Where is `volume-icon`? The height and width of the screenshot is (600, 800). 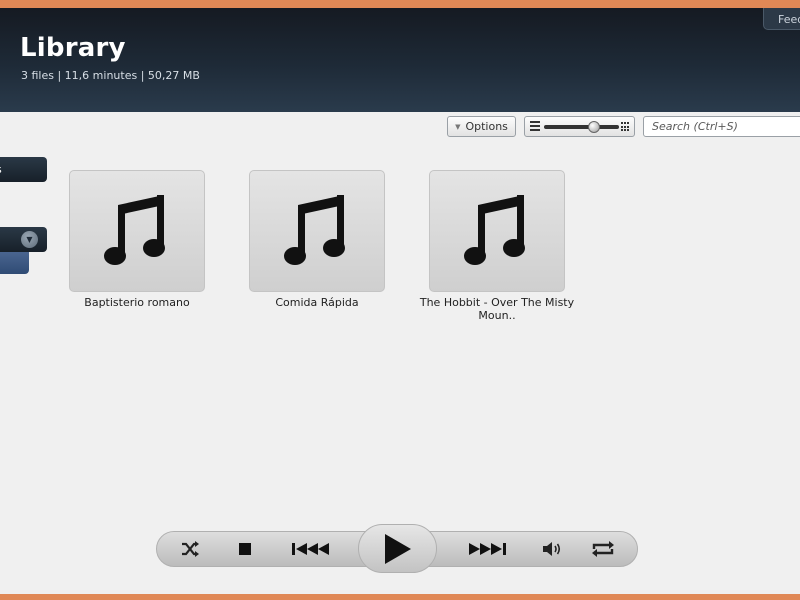 volume-icon is located at coordinates (552, 549).